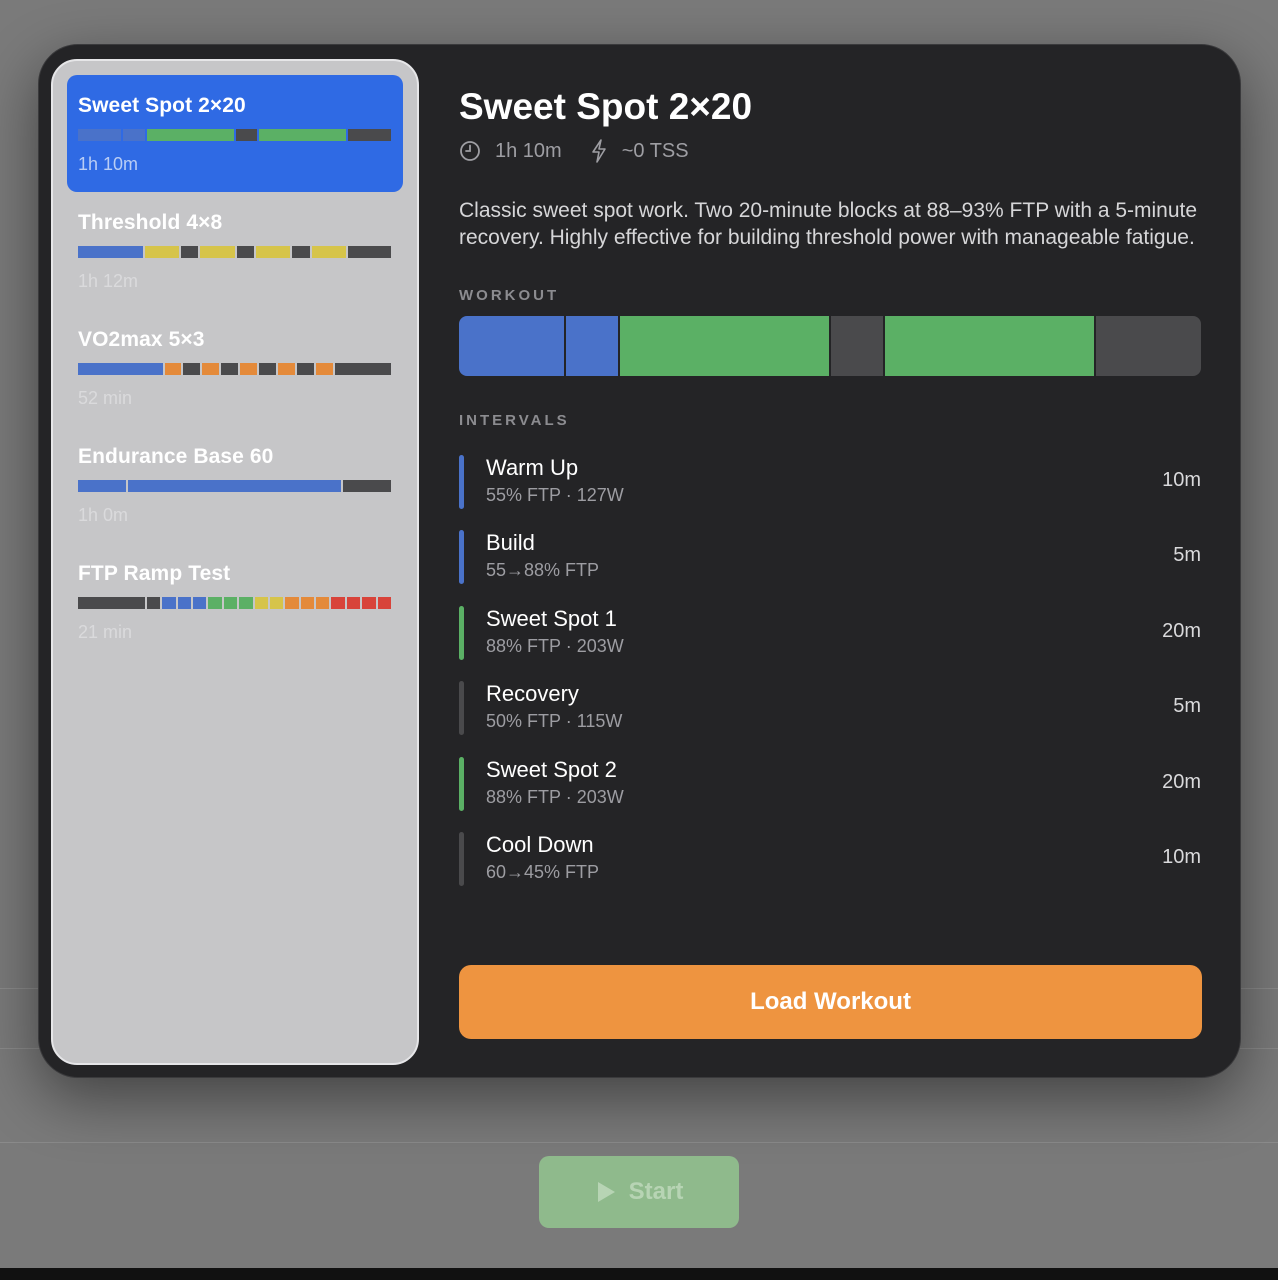 This screenshot has width=1278, height=1280. Describe the element at coordinates (551, 618) in the screenshot. I see `interval-name: Sweet Spot 1` at that location.